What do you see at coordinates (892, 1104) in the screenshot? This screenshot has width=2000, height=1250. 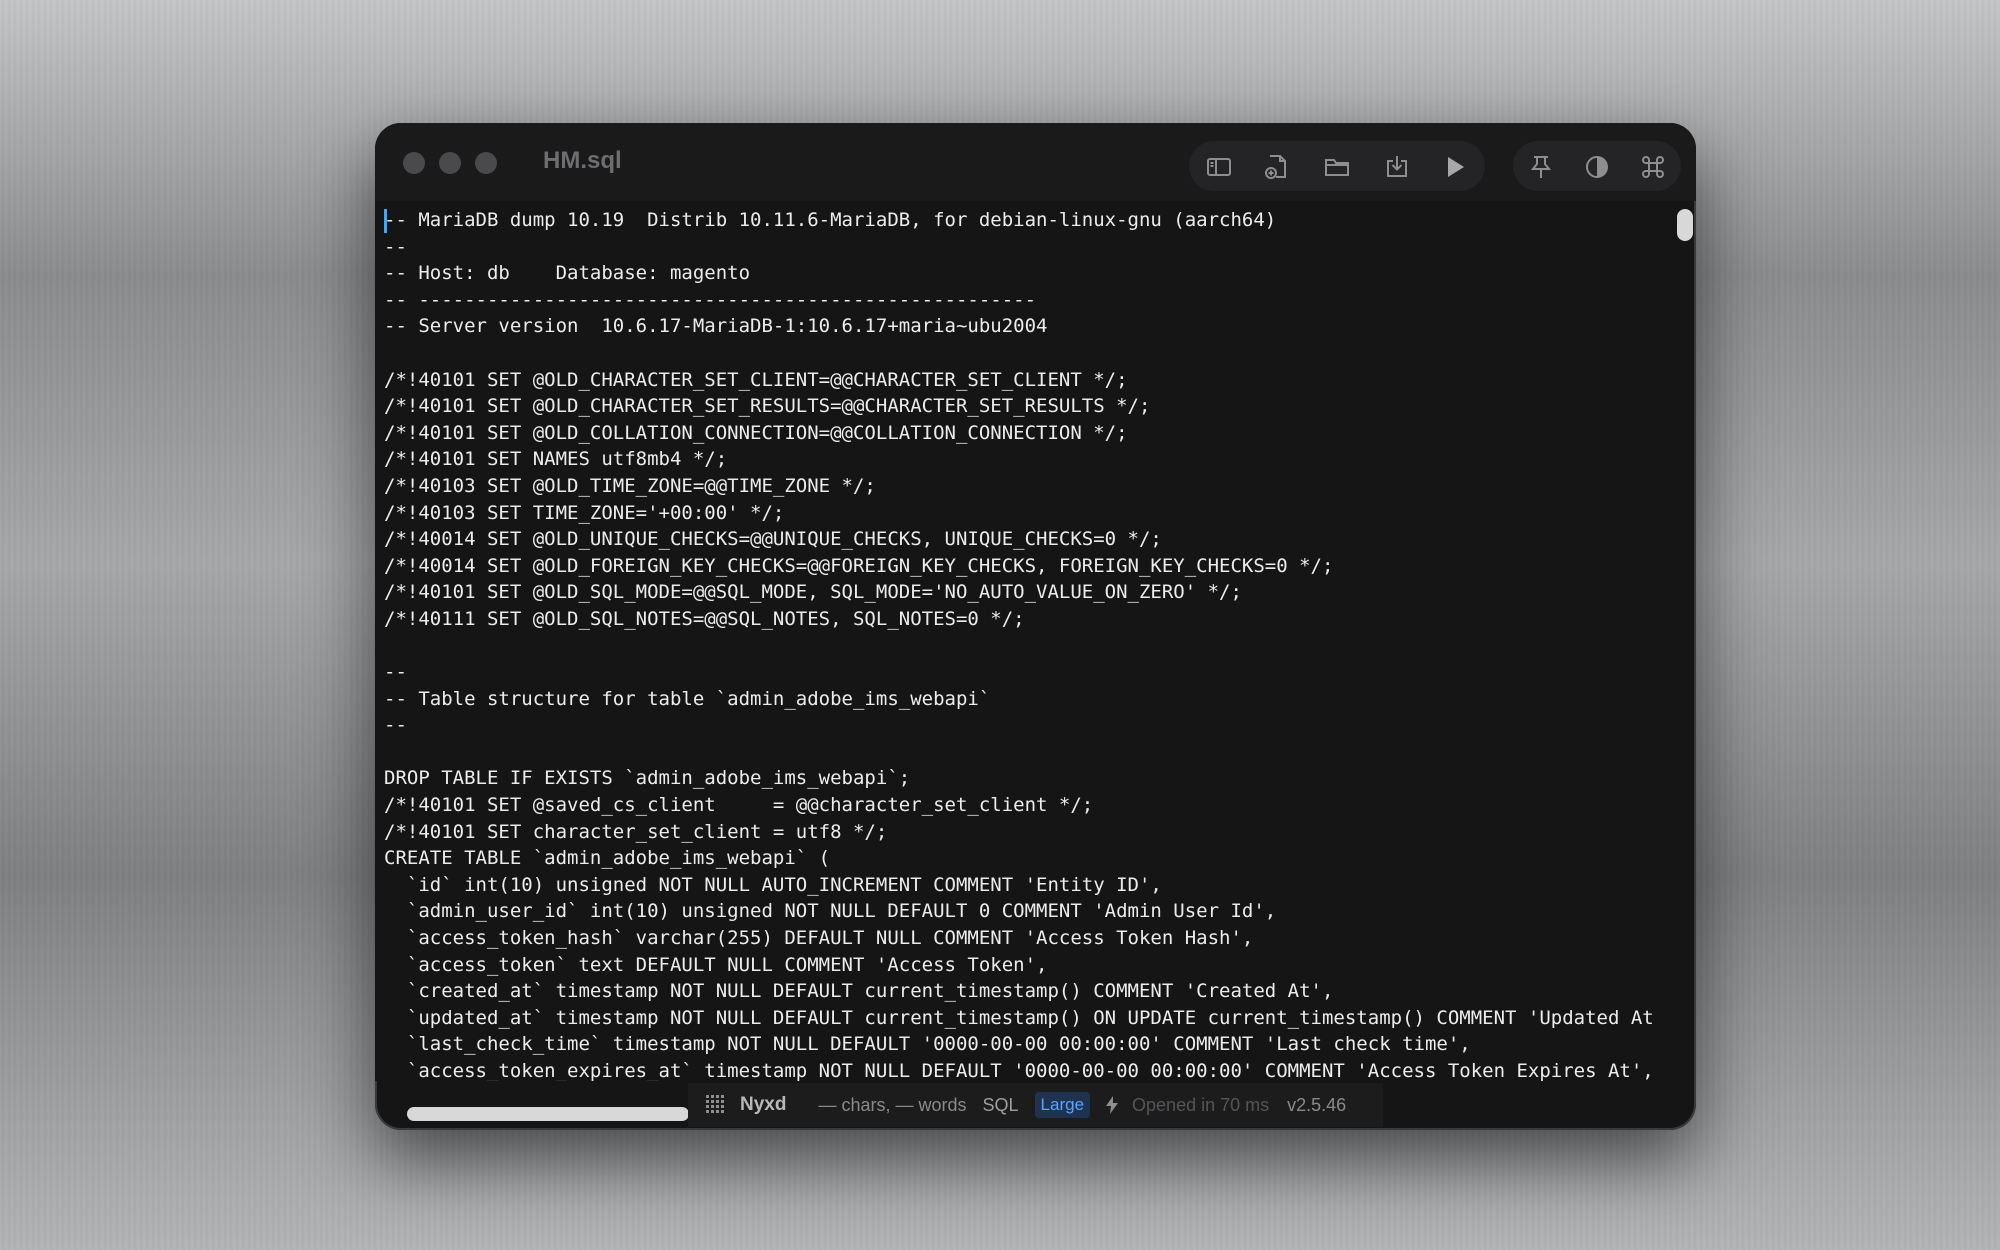 I see `word-count: — chars, — words` at bounding box center [892, 1104].